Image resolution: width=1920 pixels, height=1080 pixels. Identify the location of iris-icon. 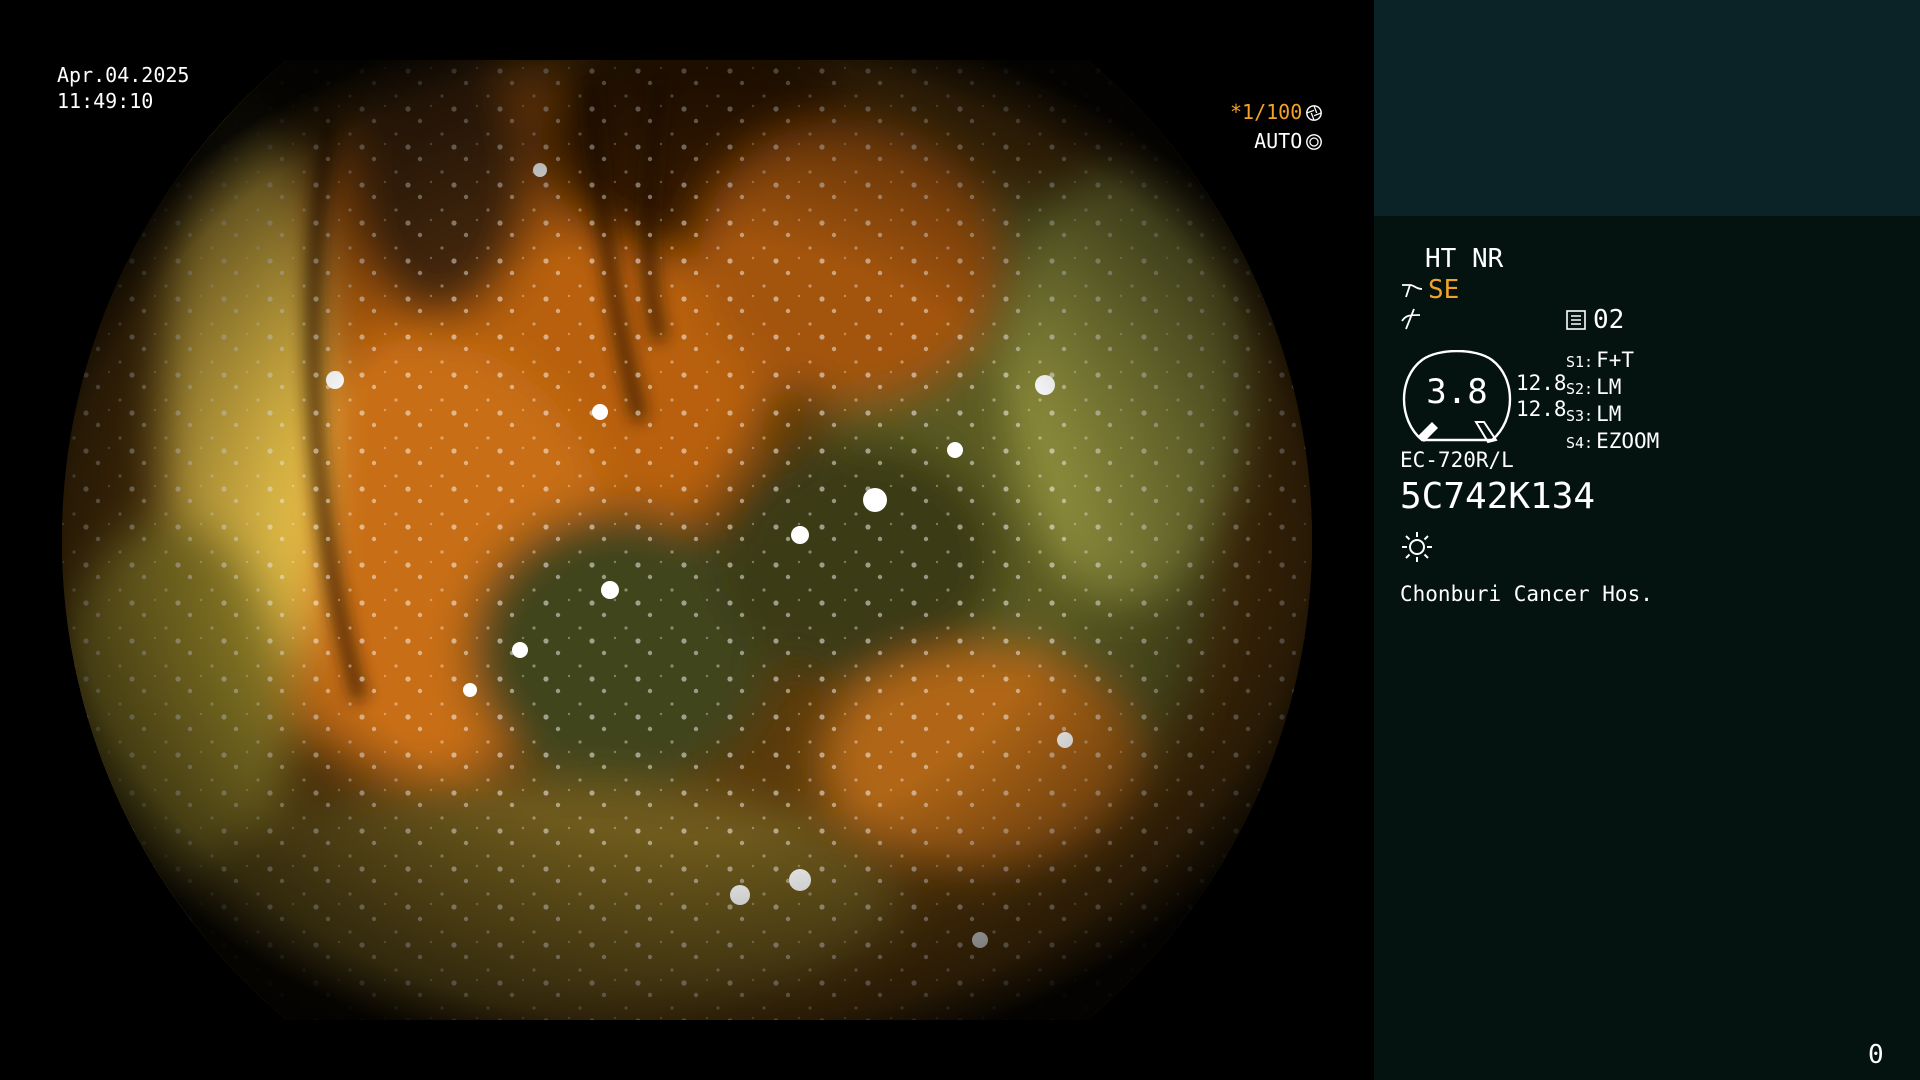
(1314, 141).